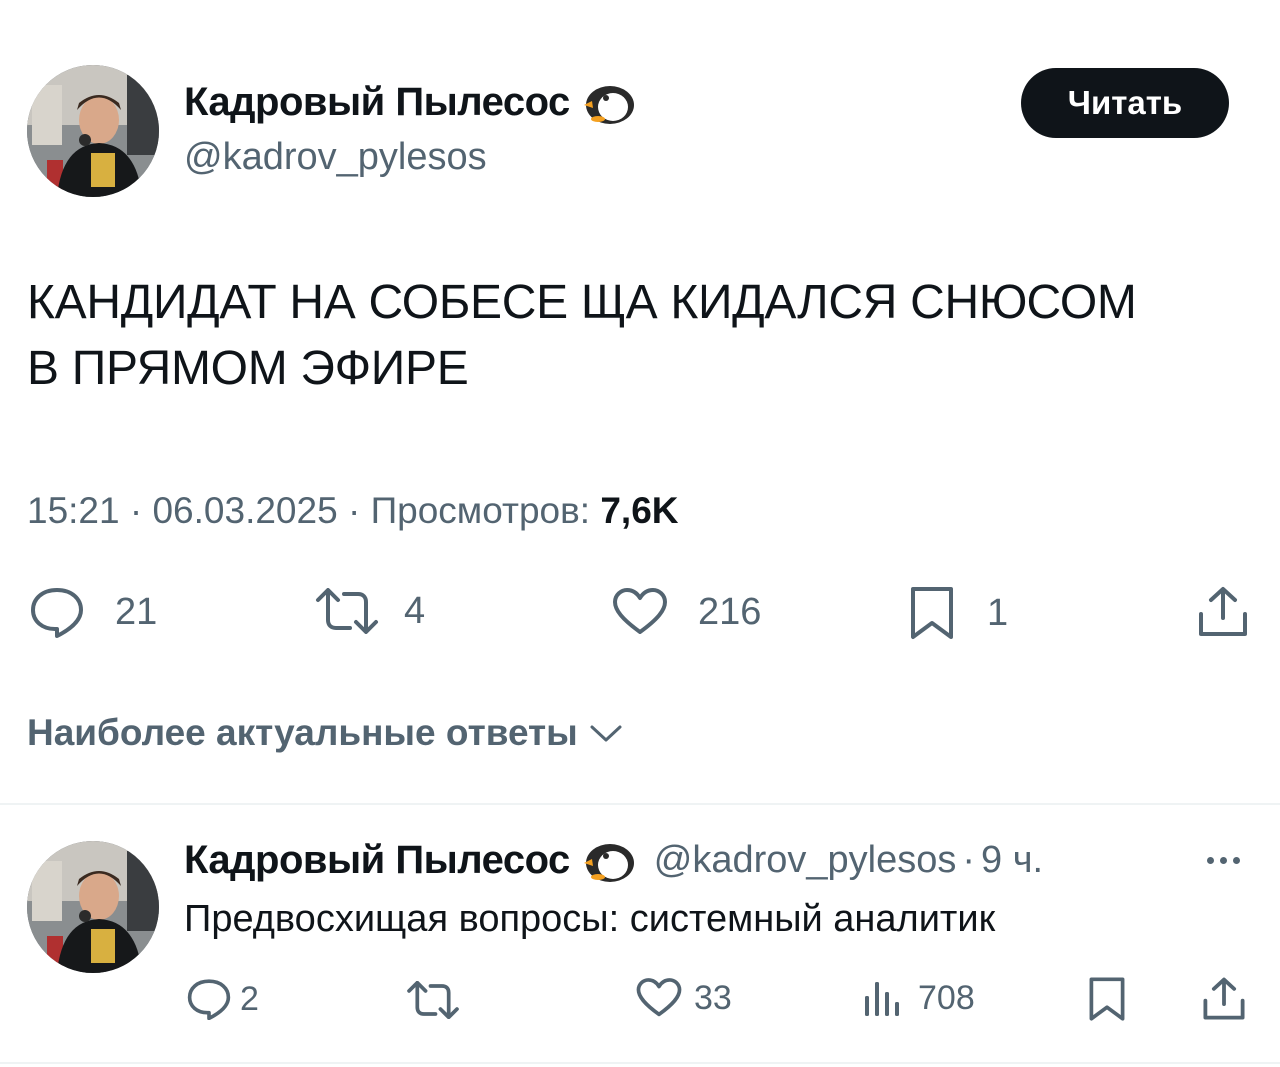  I want to click on reply-text: Предвосхищая вопросы: системный аналитик, so click(590, 919).